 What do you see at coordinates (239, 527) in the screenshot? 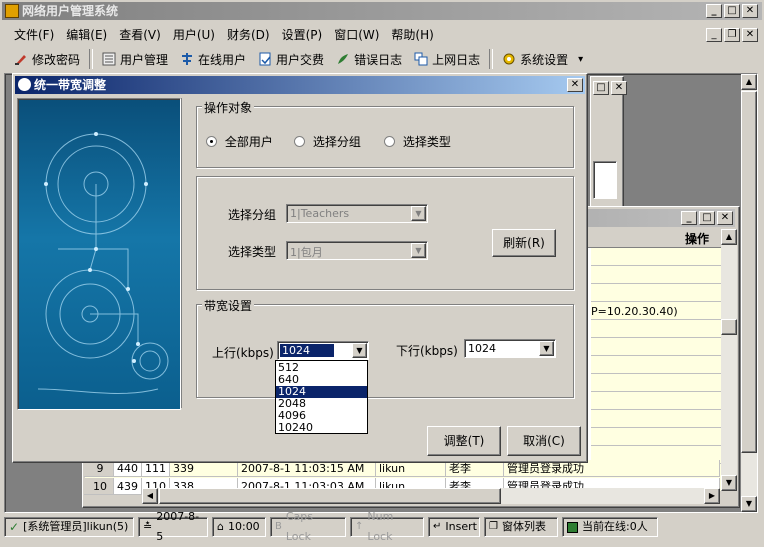
I see `status-time: ⌂ 10:00` at bounding box center [239, 527].